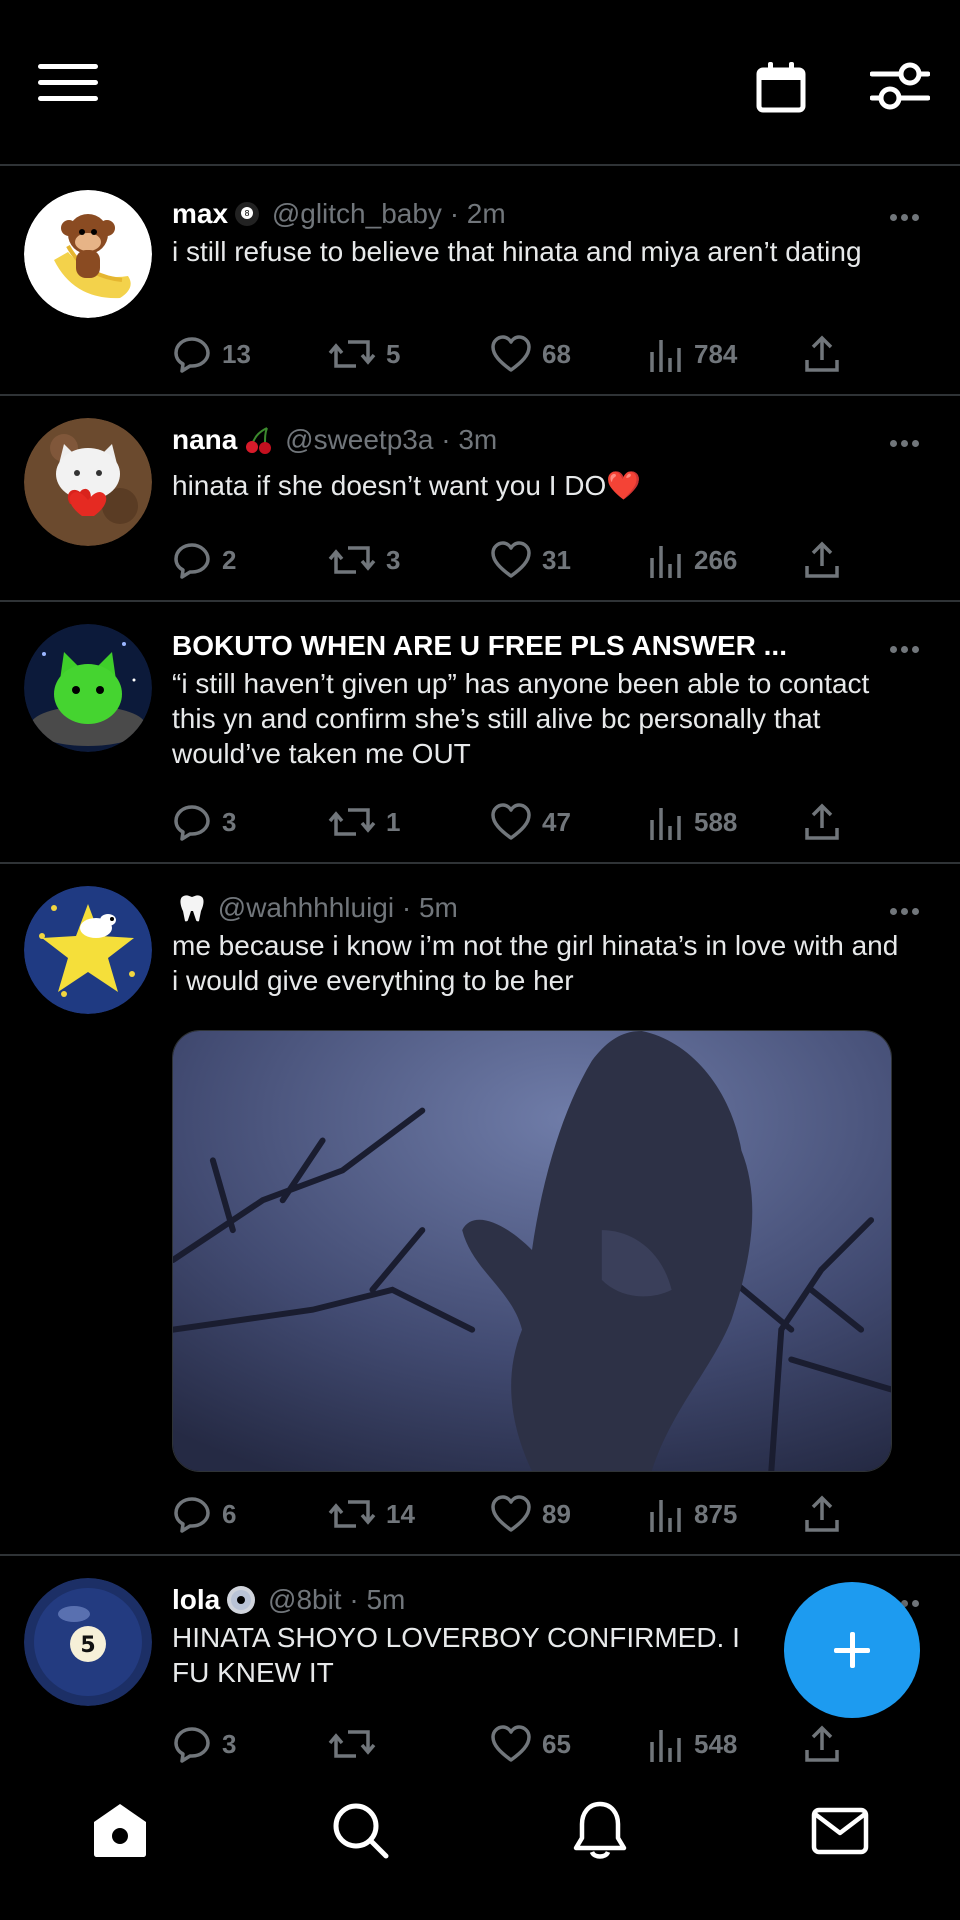 The height and width of the screenshot is (1920, 960). What do you see at coordinates (480, 1848) in the screenshot?
I see `bottom-nav` at bounding box center [480, 1848].